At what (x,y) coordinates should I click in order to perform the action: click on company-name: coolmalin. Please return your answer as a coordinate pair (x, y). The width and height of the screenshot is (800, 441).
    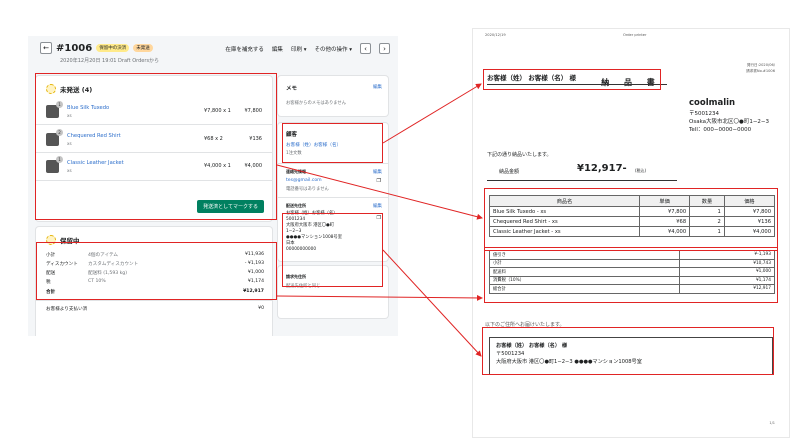
    Looking at the image, I should click on (712, 103).